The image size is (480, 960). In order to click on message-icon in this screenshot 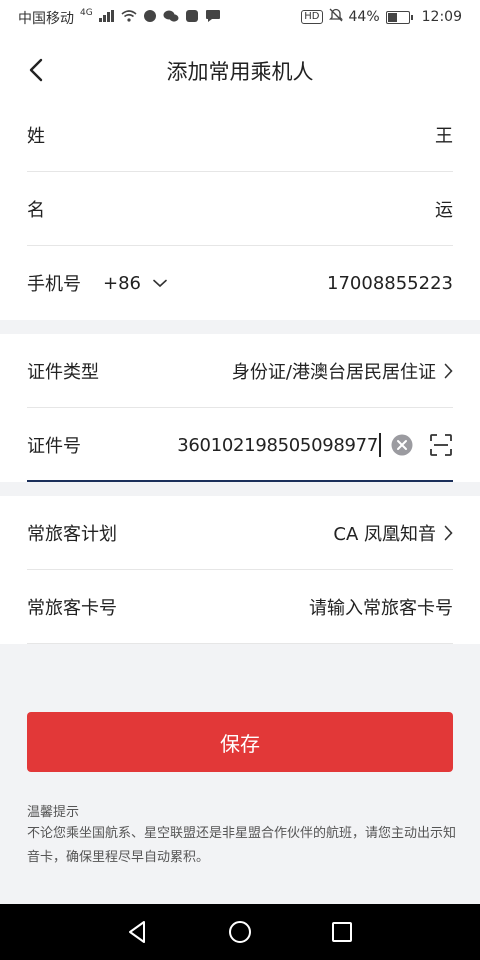, I will do `click(213, 18)`.